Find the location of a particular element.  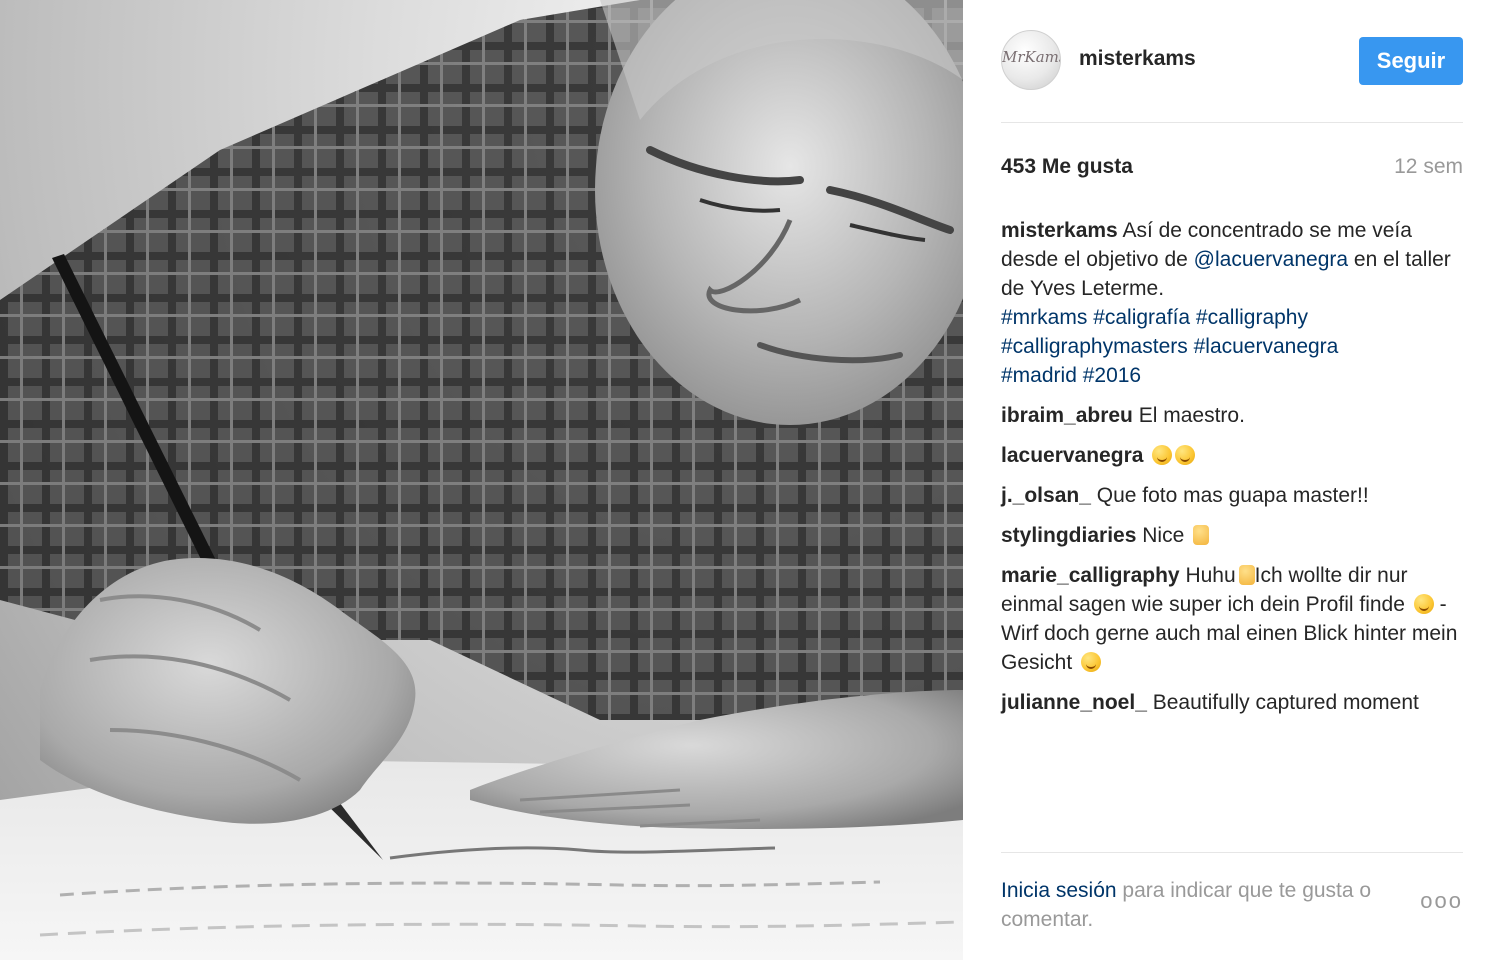

comment-username: j._olsan_ is located at coordinates (1046, 495).